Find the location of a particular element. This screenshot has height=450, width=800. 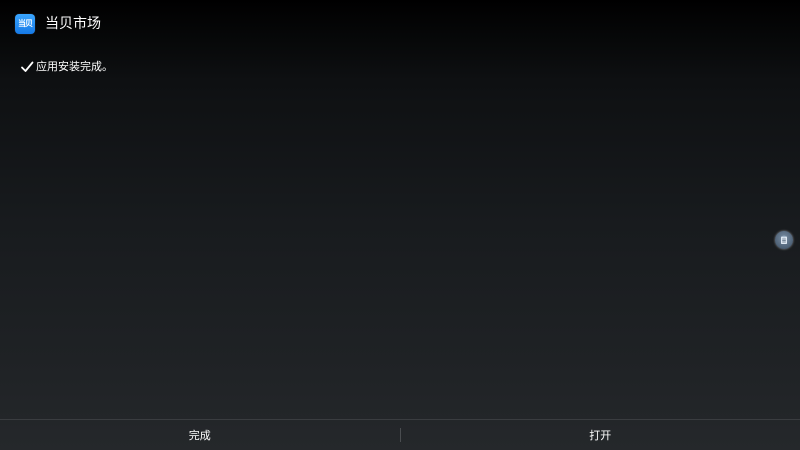

clipboard-icon is located at coordinates (784, 239).